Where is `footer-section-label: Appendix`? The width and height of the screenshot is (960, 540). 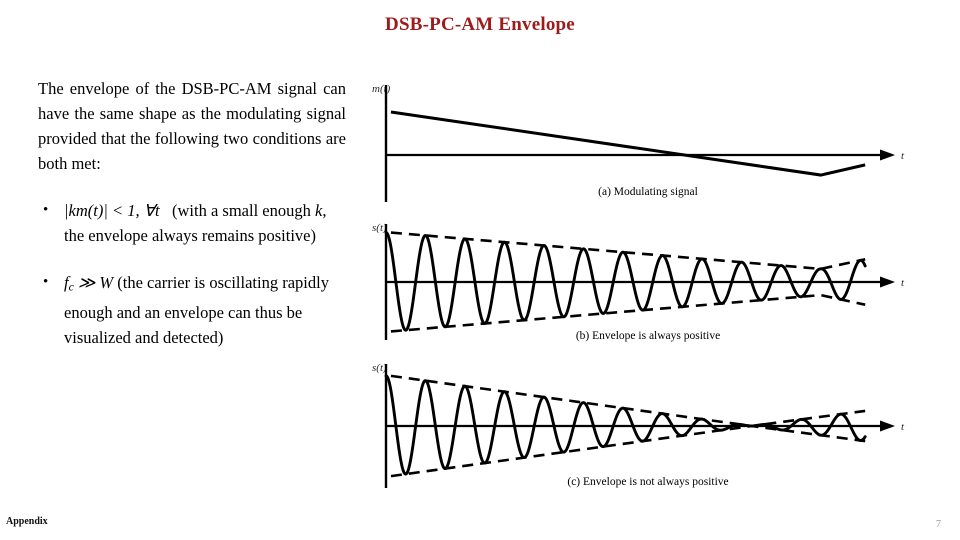 footer-section-label: Appendix is located at coordinates (27, 521).